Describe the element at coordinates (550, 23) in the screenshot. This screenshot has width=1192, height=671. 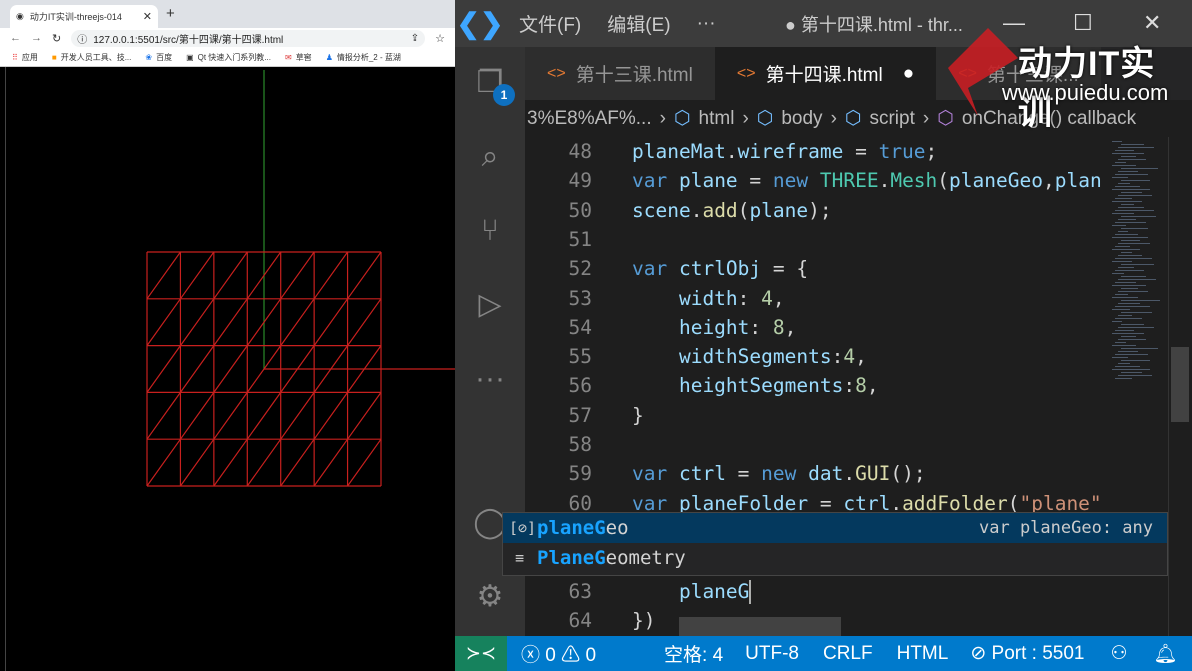
I see `menu-file: 文件(F)` at that location.